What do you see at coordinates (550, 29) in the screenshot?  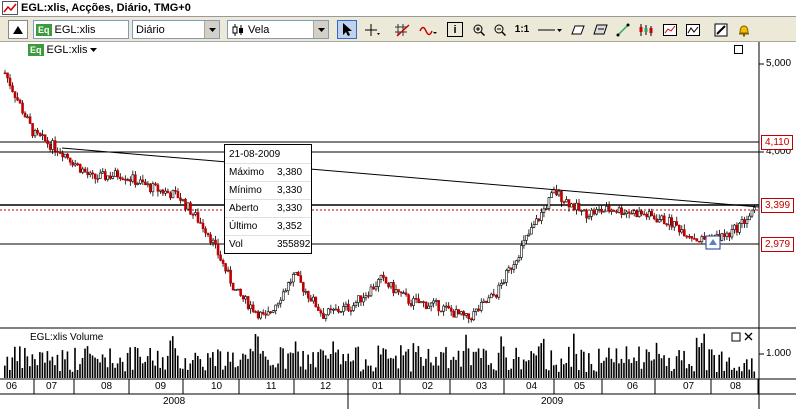 I see `line-style-button` at bounding box center [550, 29].